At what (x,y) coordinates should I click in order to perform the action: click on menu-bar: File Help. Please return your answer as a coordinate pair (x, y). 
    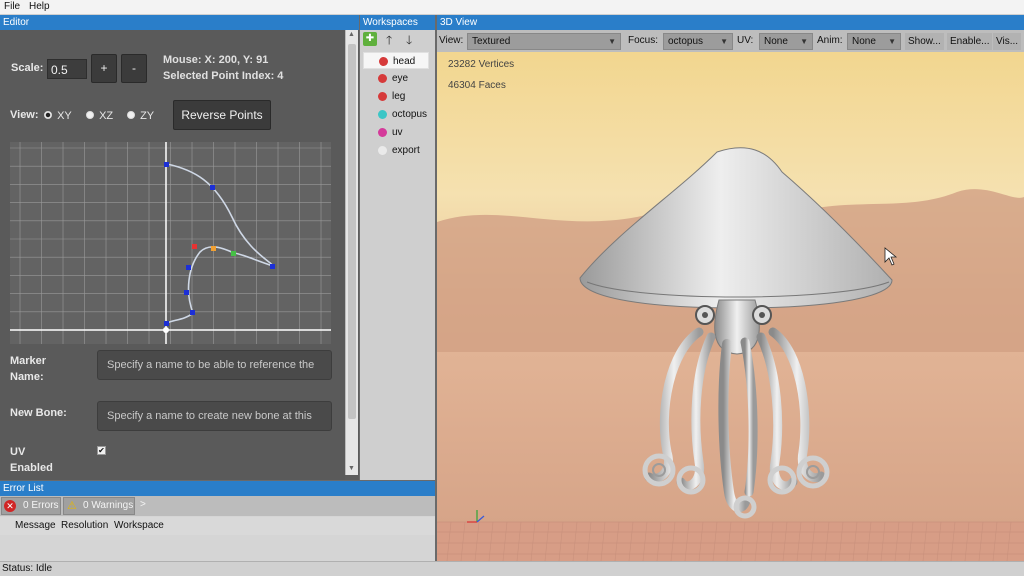
    Looking at the image, I should click on (512, 7).